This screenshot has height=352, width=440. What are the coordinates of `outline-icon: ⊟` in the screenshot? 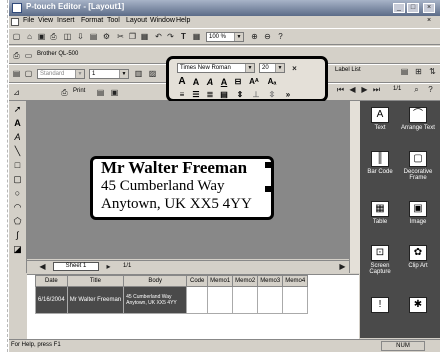 It's located at (238, 82).